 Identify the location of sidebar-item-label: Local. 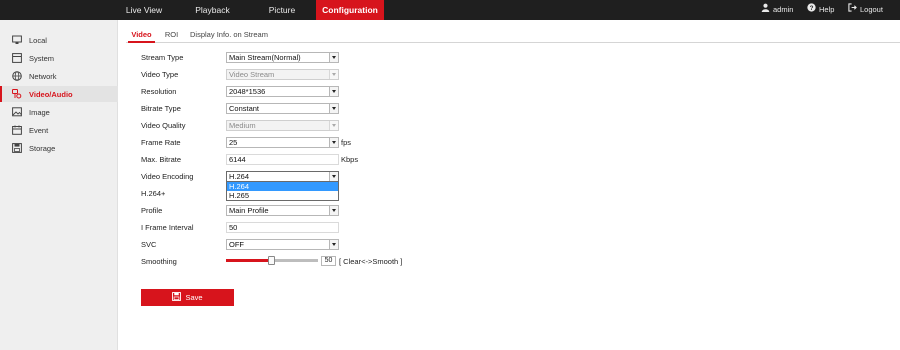
(38, 40).